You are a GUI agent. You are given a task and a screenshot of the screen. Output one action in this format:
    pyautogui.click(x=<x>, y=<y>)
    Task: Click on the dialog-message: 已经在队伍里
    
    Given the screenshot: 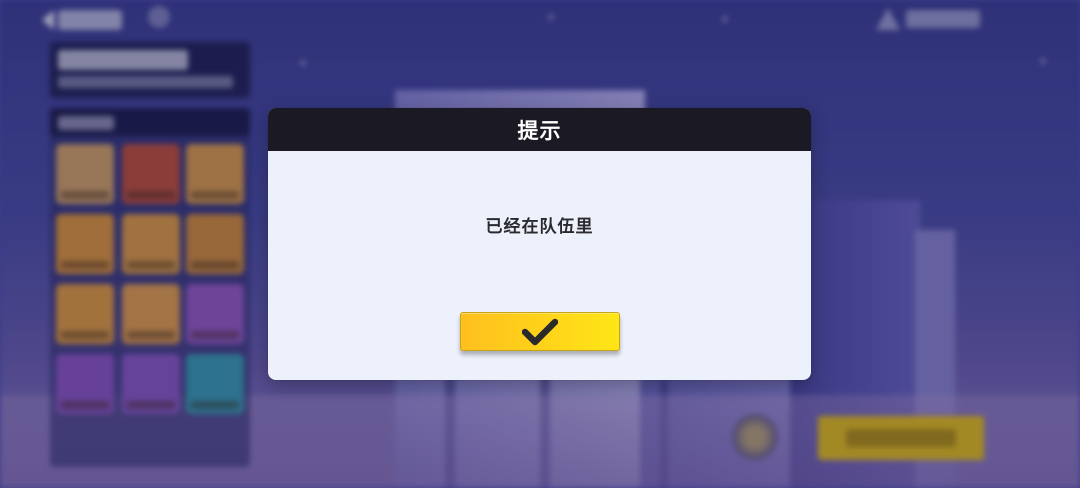 What is the action you would take?
    pyautogui.click(x=539, y=227)
    